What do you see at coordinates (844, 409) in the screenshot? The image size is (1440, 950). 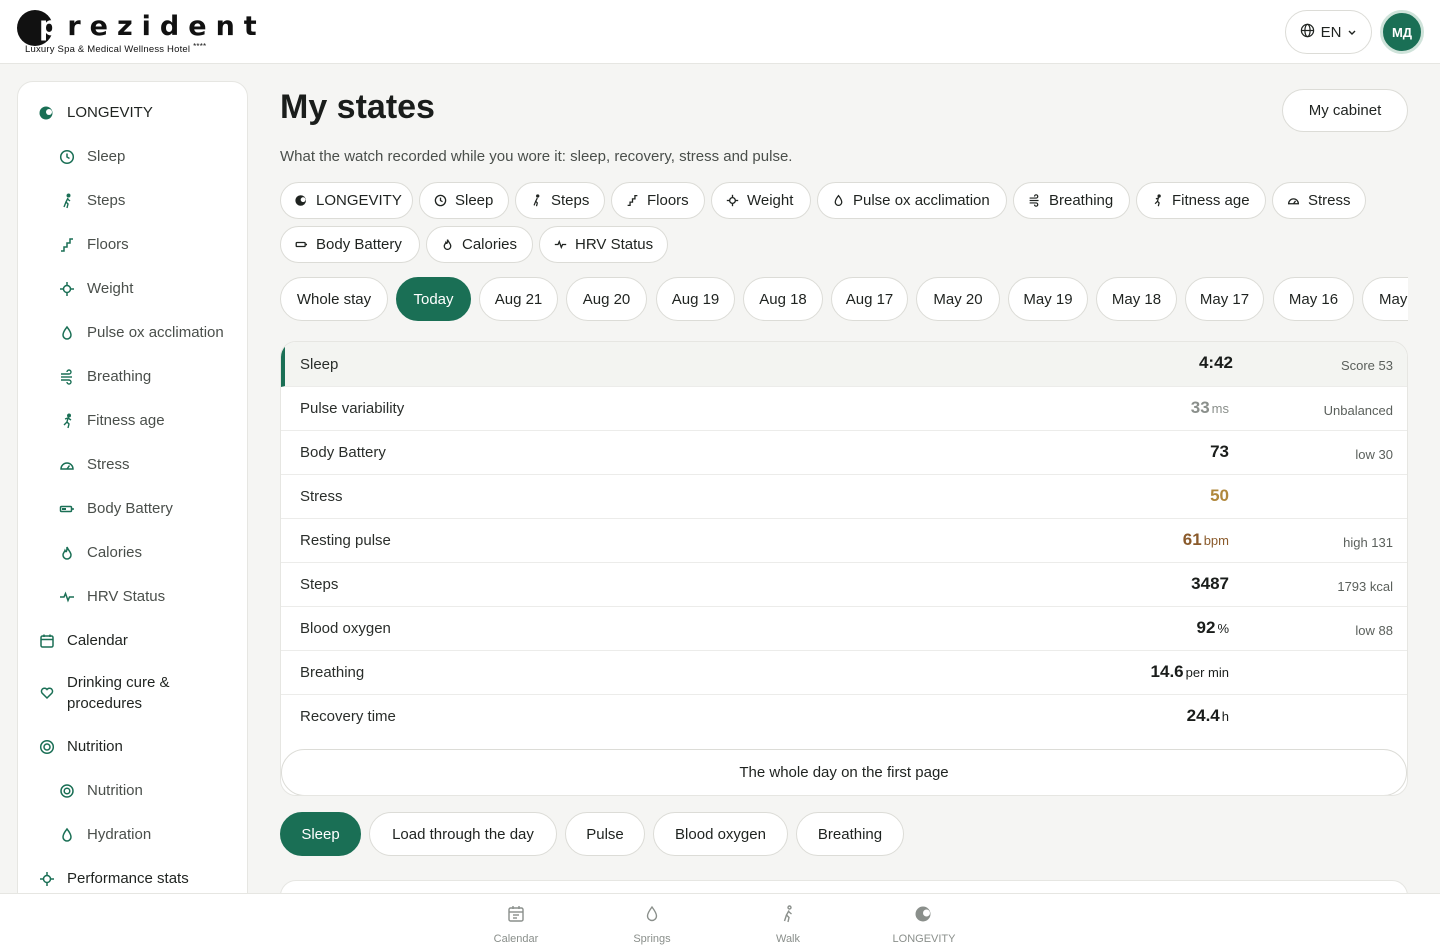 I see `table-row-pulse-variability: Pulse variability 33 ms Unbalanced` at bounding box center [844, 409].